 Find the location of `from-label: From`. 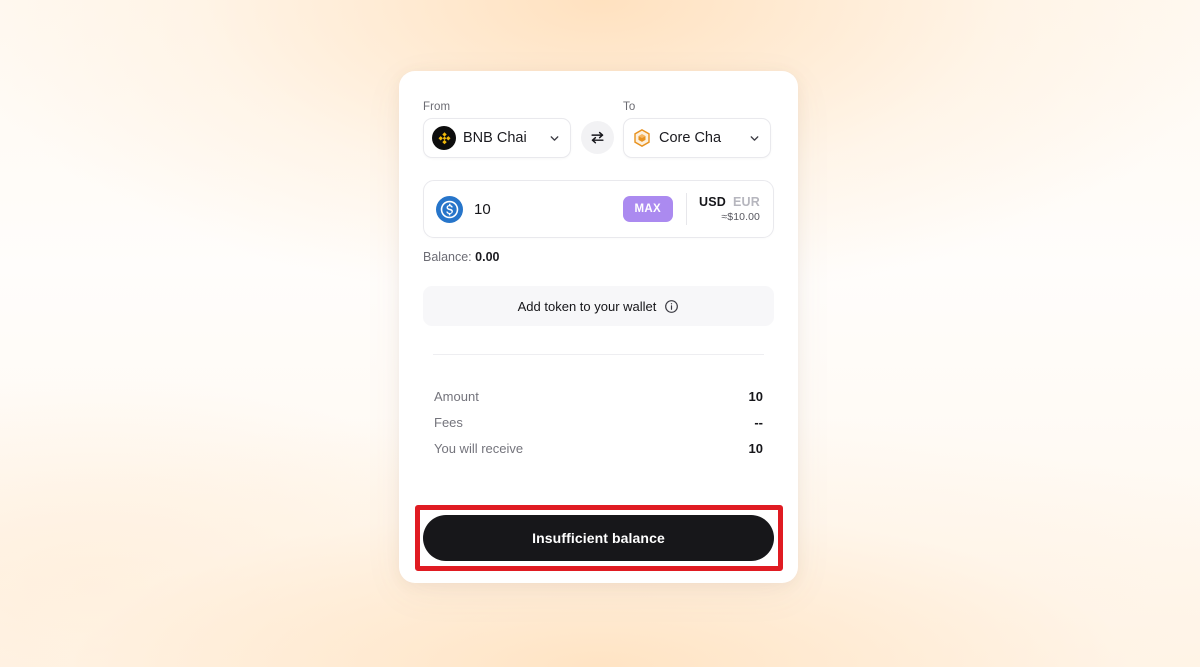

from-label: From is located at coordinates (437, 107).